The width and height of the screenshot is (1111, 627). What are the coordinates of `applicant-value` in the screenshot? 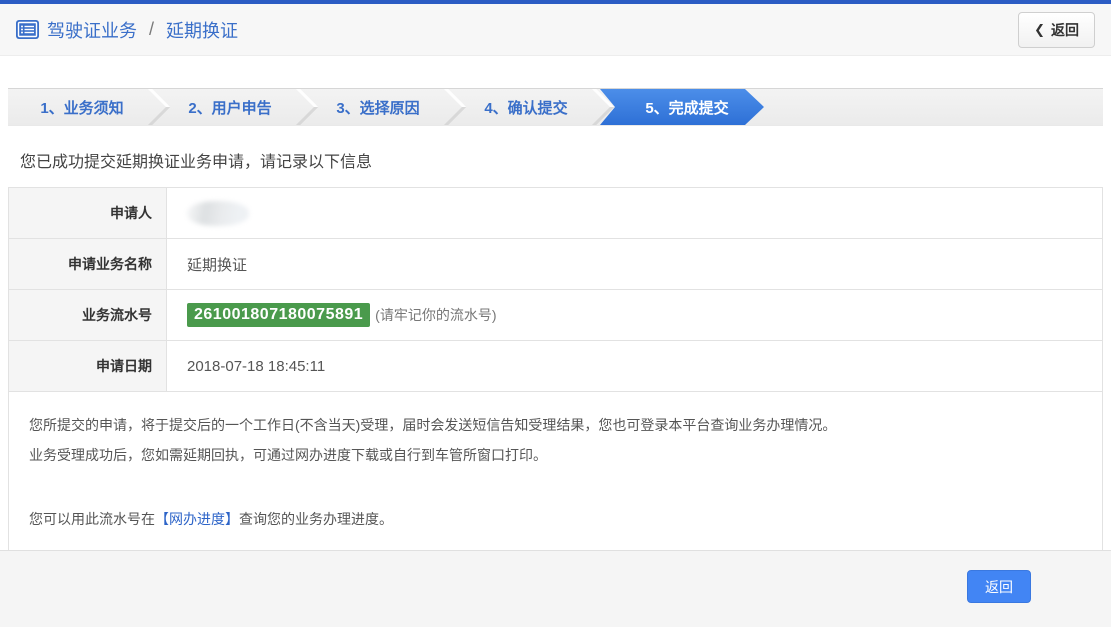 It's located at (634, 213).